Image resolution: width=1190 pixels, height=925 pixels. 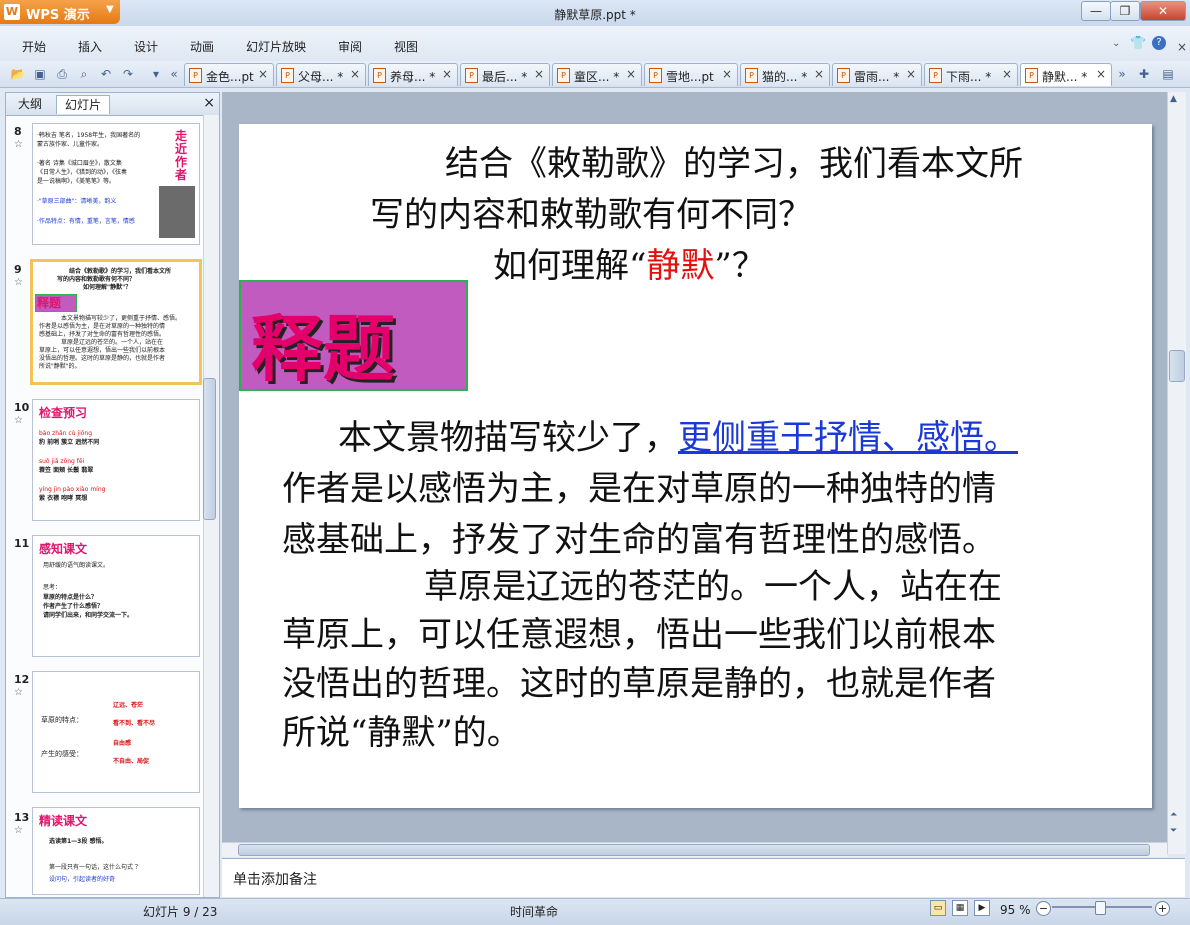 What do you see at coordinates (83, 104) in the screenshot?
I see `tab-slides: 幻灯片` at bounding box center [83, 104].